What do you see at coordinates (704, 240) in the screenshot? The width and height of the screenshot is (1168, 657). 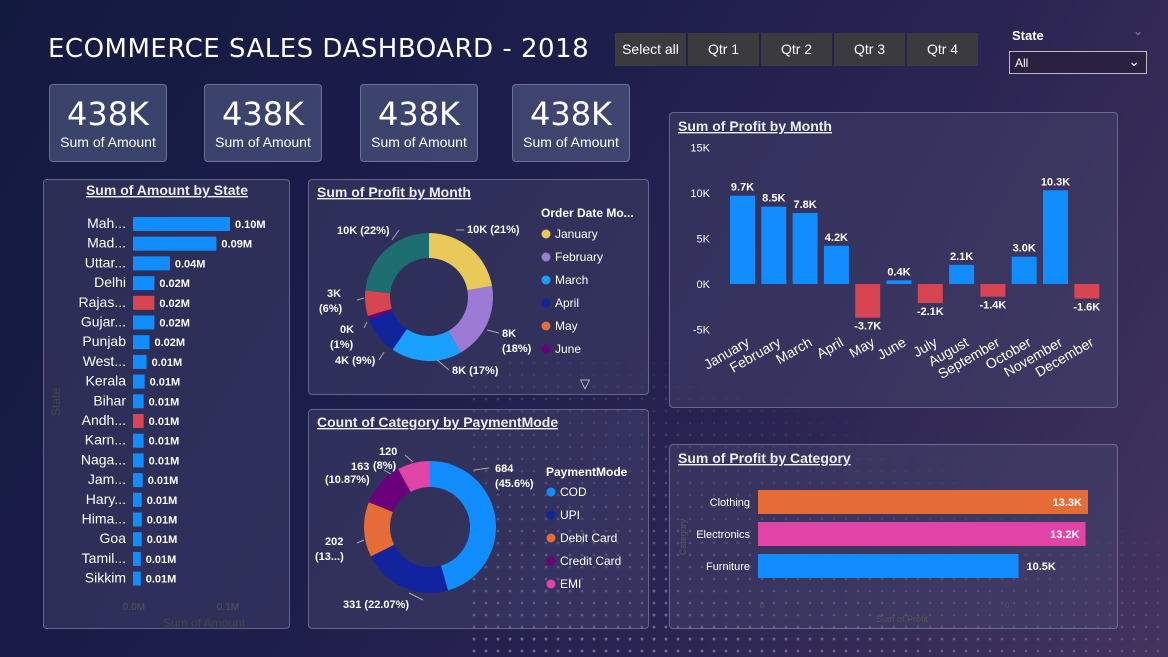 I see `y-tick-label: 5K` at bounding box center [704, 240].